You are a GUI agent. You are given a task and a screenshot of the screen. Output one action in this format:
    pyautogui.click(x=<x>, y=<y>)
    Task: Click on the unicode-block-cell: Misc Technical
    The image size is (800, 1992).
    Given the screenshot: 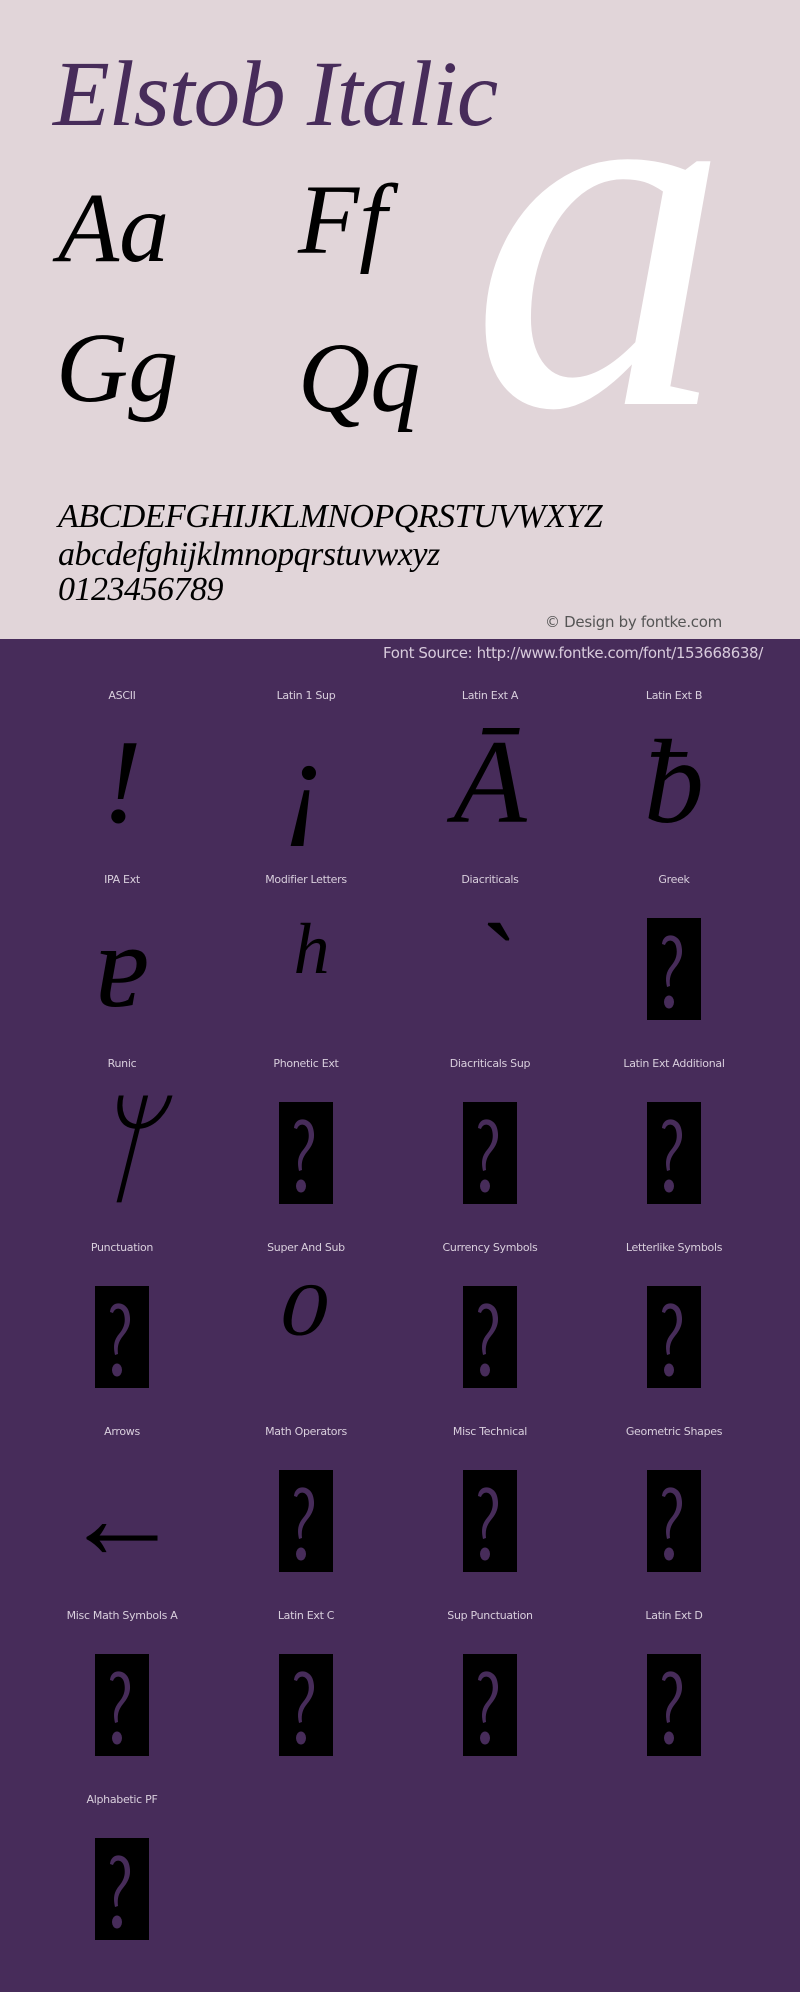 What is the action you would take?
    pyautogui.click(x=490, y=1516)
    